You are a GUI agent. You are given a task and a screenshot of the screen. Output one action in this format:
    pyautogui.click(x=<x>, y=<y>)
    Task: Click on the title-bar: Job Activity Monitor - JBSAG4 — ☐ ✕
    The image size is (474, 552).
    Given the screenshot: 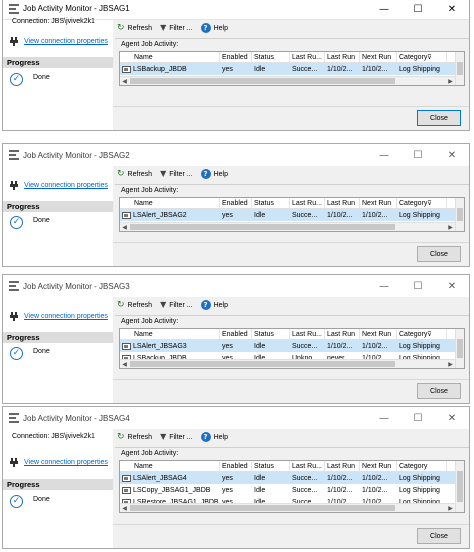 What is the action you would take?
    pyautogui.click(x=236, y=418)
    